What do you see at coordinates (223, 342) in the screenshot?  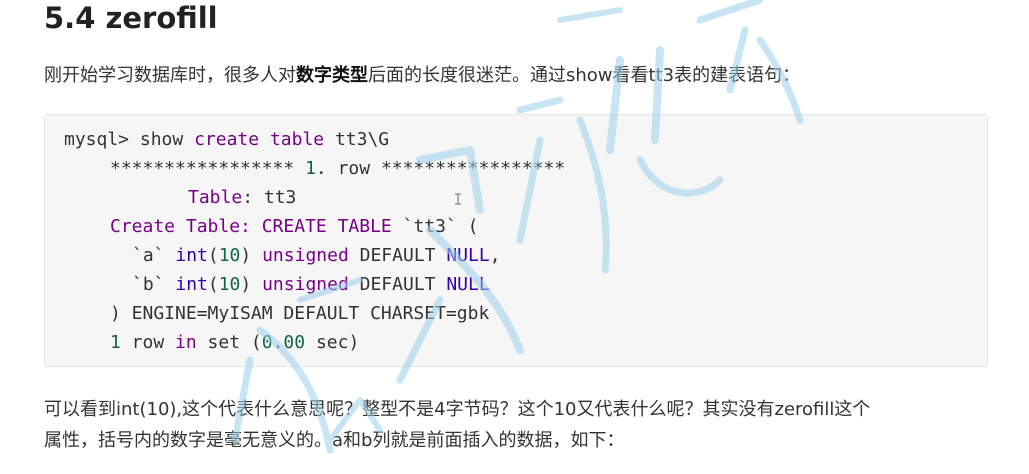 I see `code-result-set: set` at bounding box center [223, 342].